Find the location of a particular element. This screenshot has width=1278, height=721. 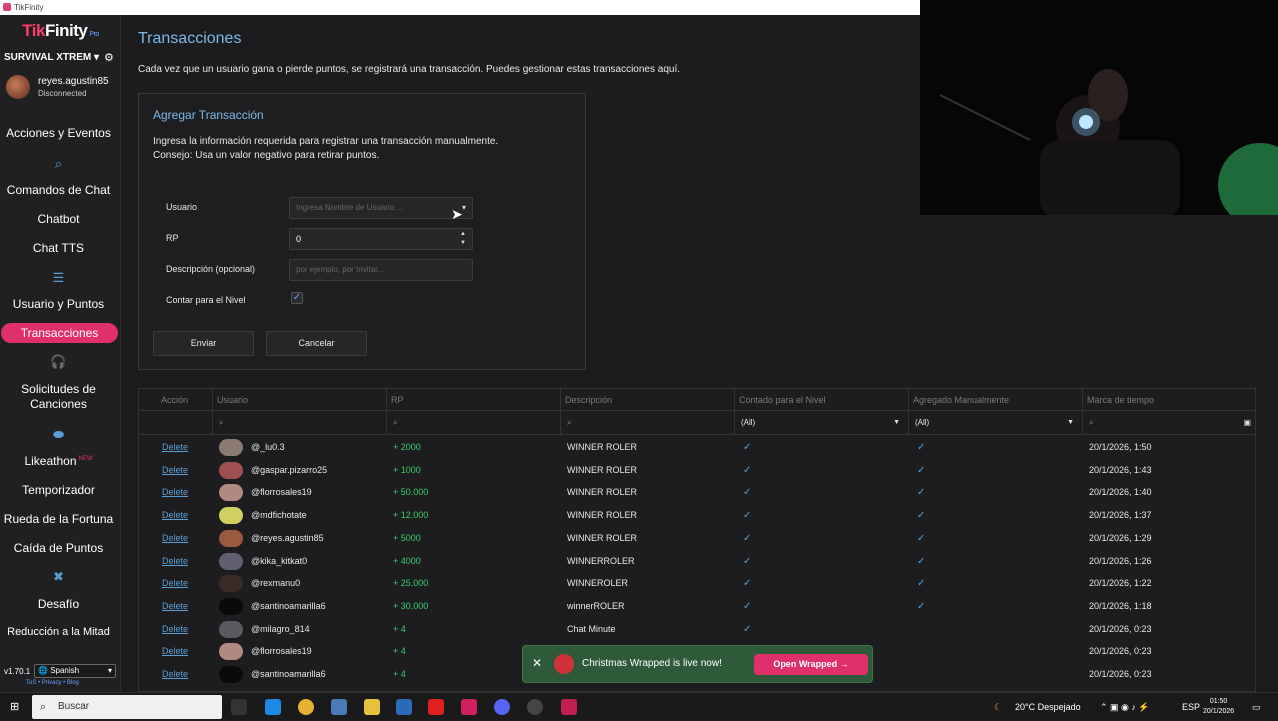

sidebar-item-acciones: Acciones y Eventos is located at coordinates (58, 133).